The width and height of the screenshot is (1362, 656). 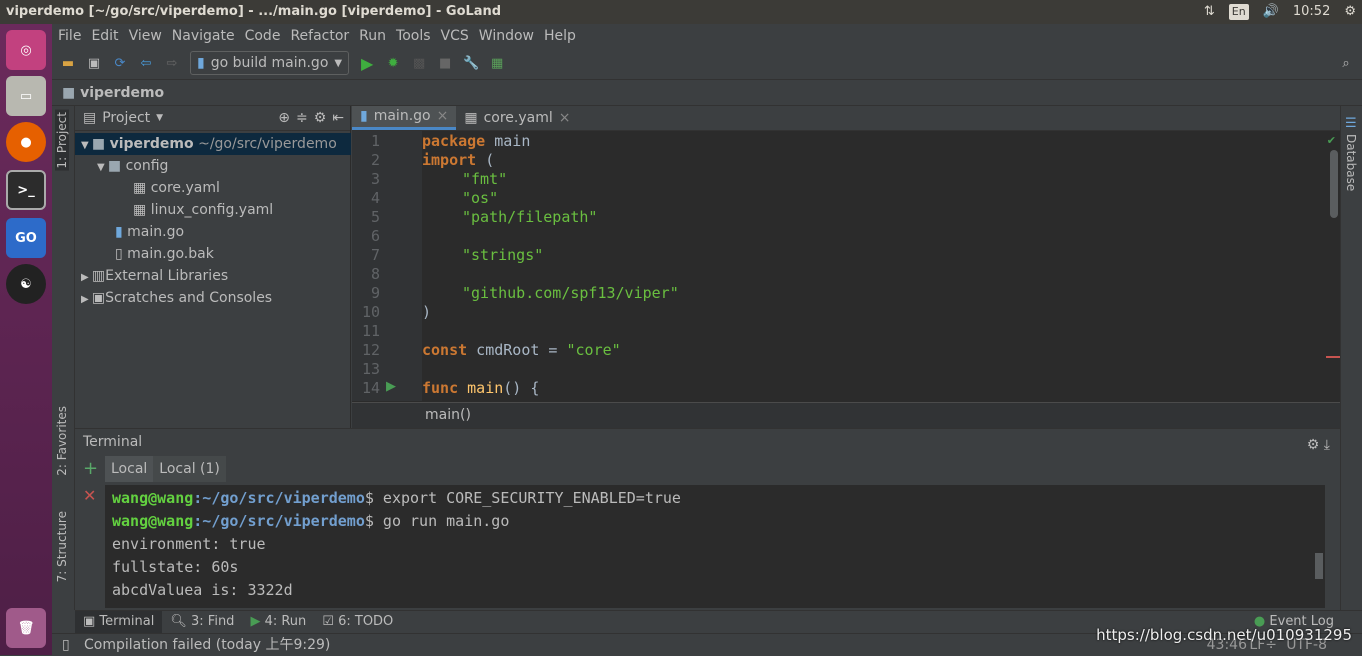 I want to click on menu-vcs: VCS, so click(x=455, y=36).